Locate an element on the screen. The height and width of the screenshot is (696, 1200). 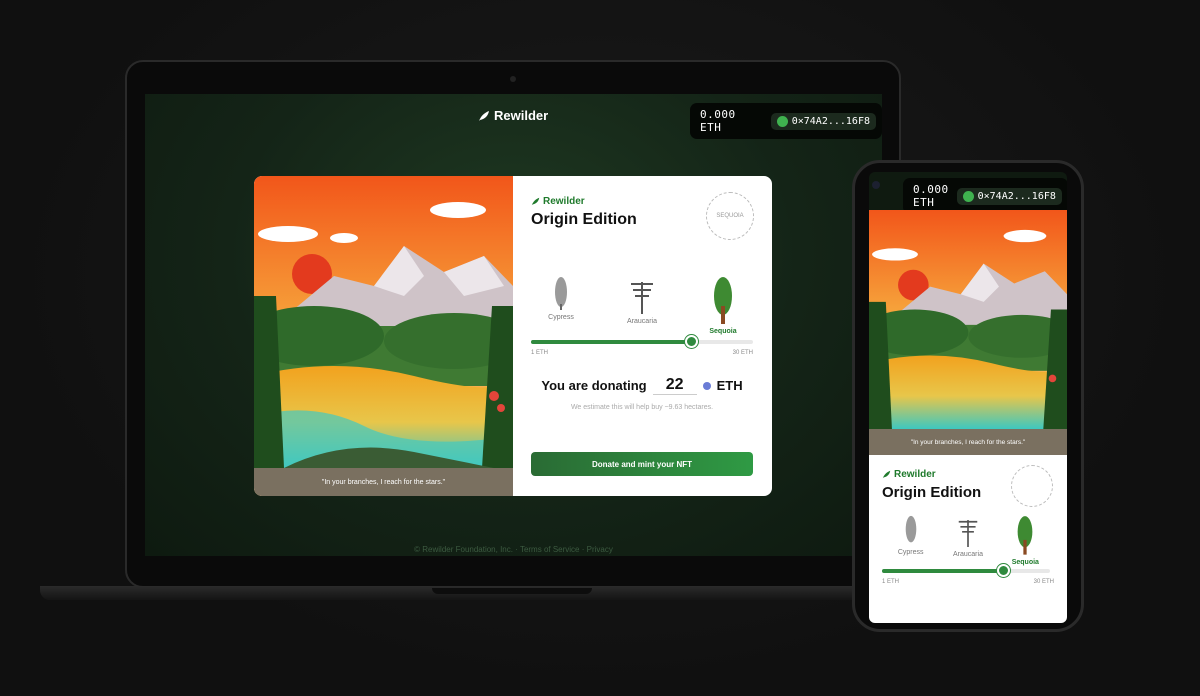
tree-option-cypress: Cypress is located at coordinates (561, 305).